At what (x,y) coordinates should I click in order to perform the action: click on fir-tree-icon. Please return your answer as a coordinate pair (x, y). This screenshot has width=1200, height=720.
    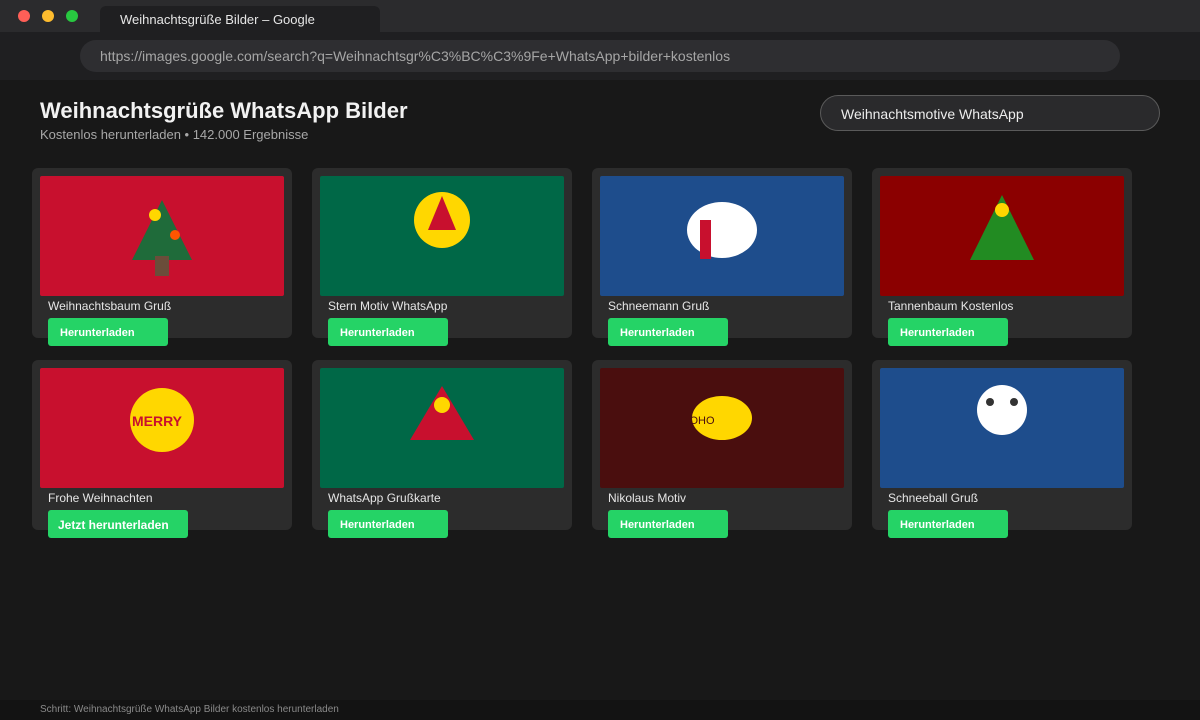
    Looking at the image, I should click on (1002, 236).